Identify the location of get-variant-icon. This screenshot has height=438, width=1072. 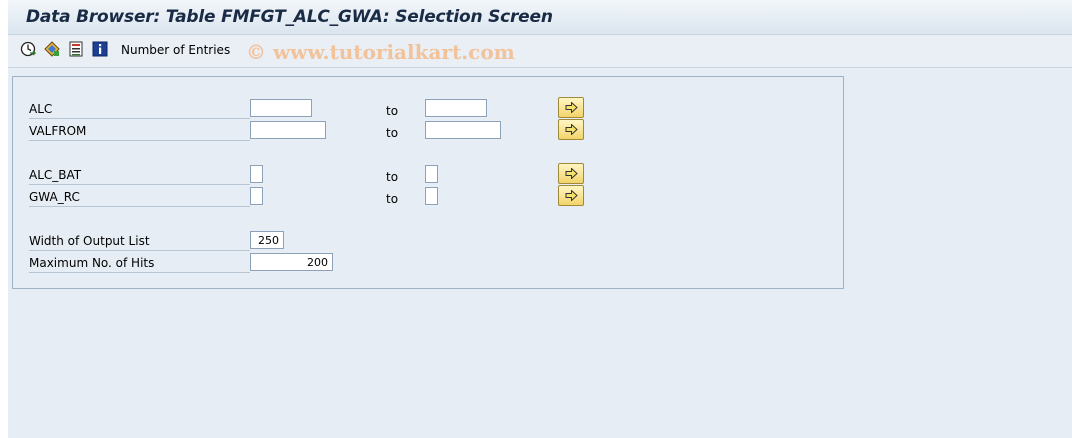
(76, 49).